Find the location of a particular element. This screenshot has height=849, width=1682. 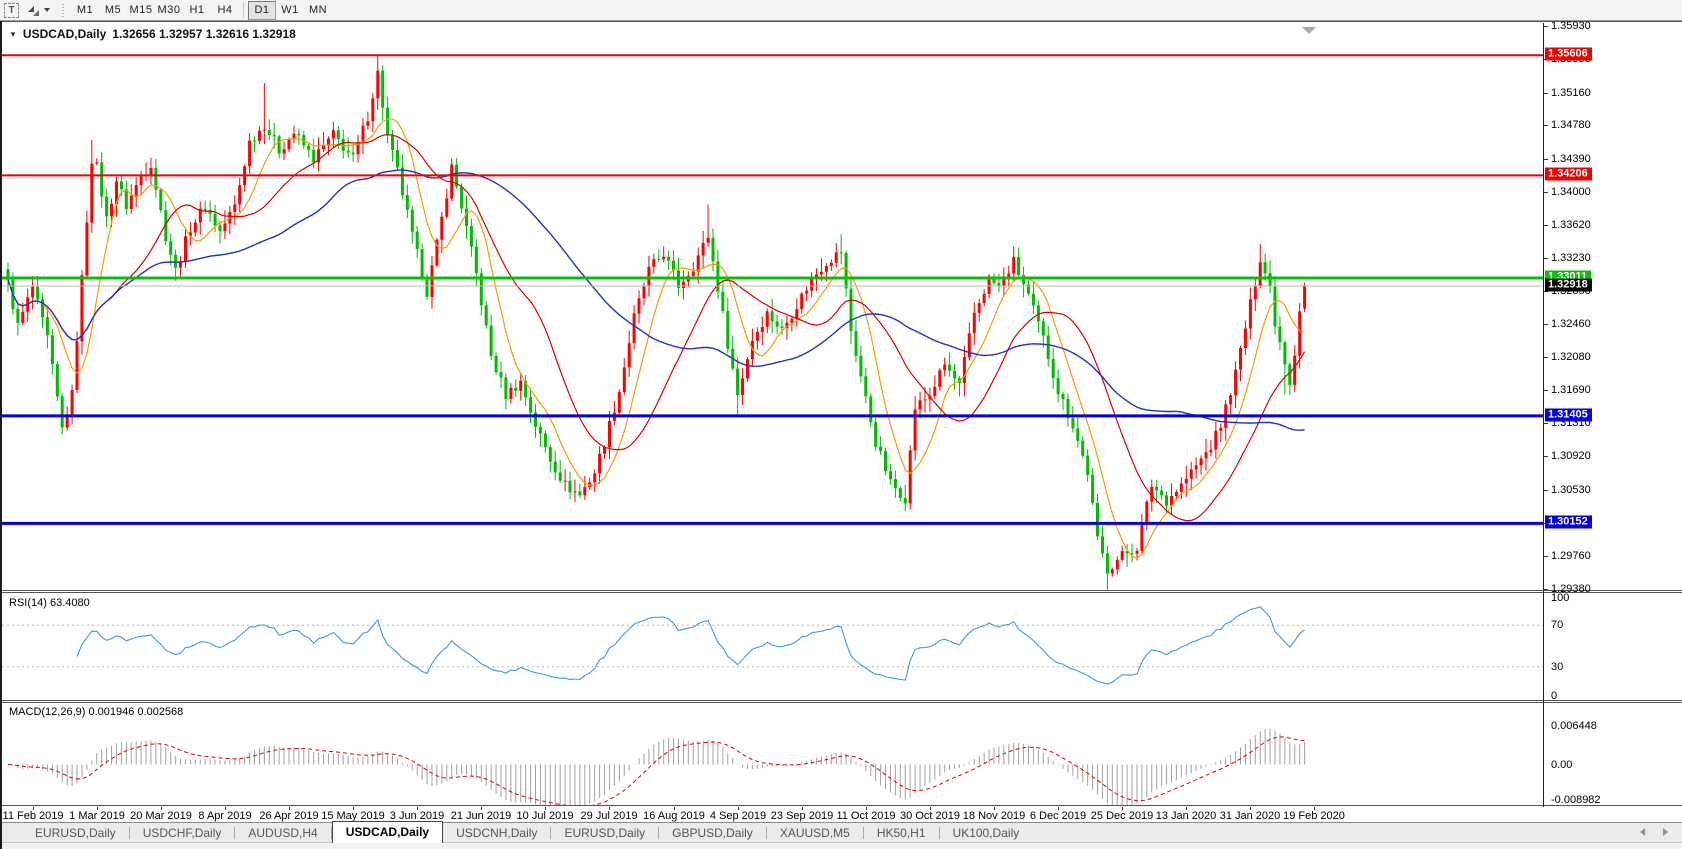

toolbar-grip is located at coordinates (63, 10).